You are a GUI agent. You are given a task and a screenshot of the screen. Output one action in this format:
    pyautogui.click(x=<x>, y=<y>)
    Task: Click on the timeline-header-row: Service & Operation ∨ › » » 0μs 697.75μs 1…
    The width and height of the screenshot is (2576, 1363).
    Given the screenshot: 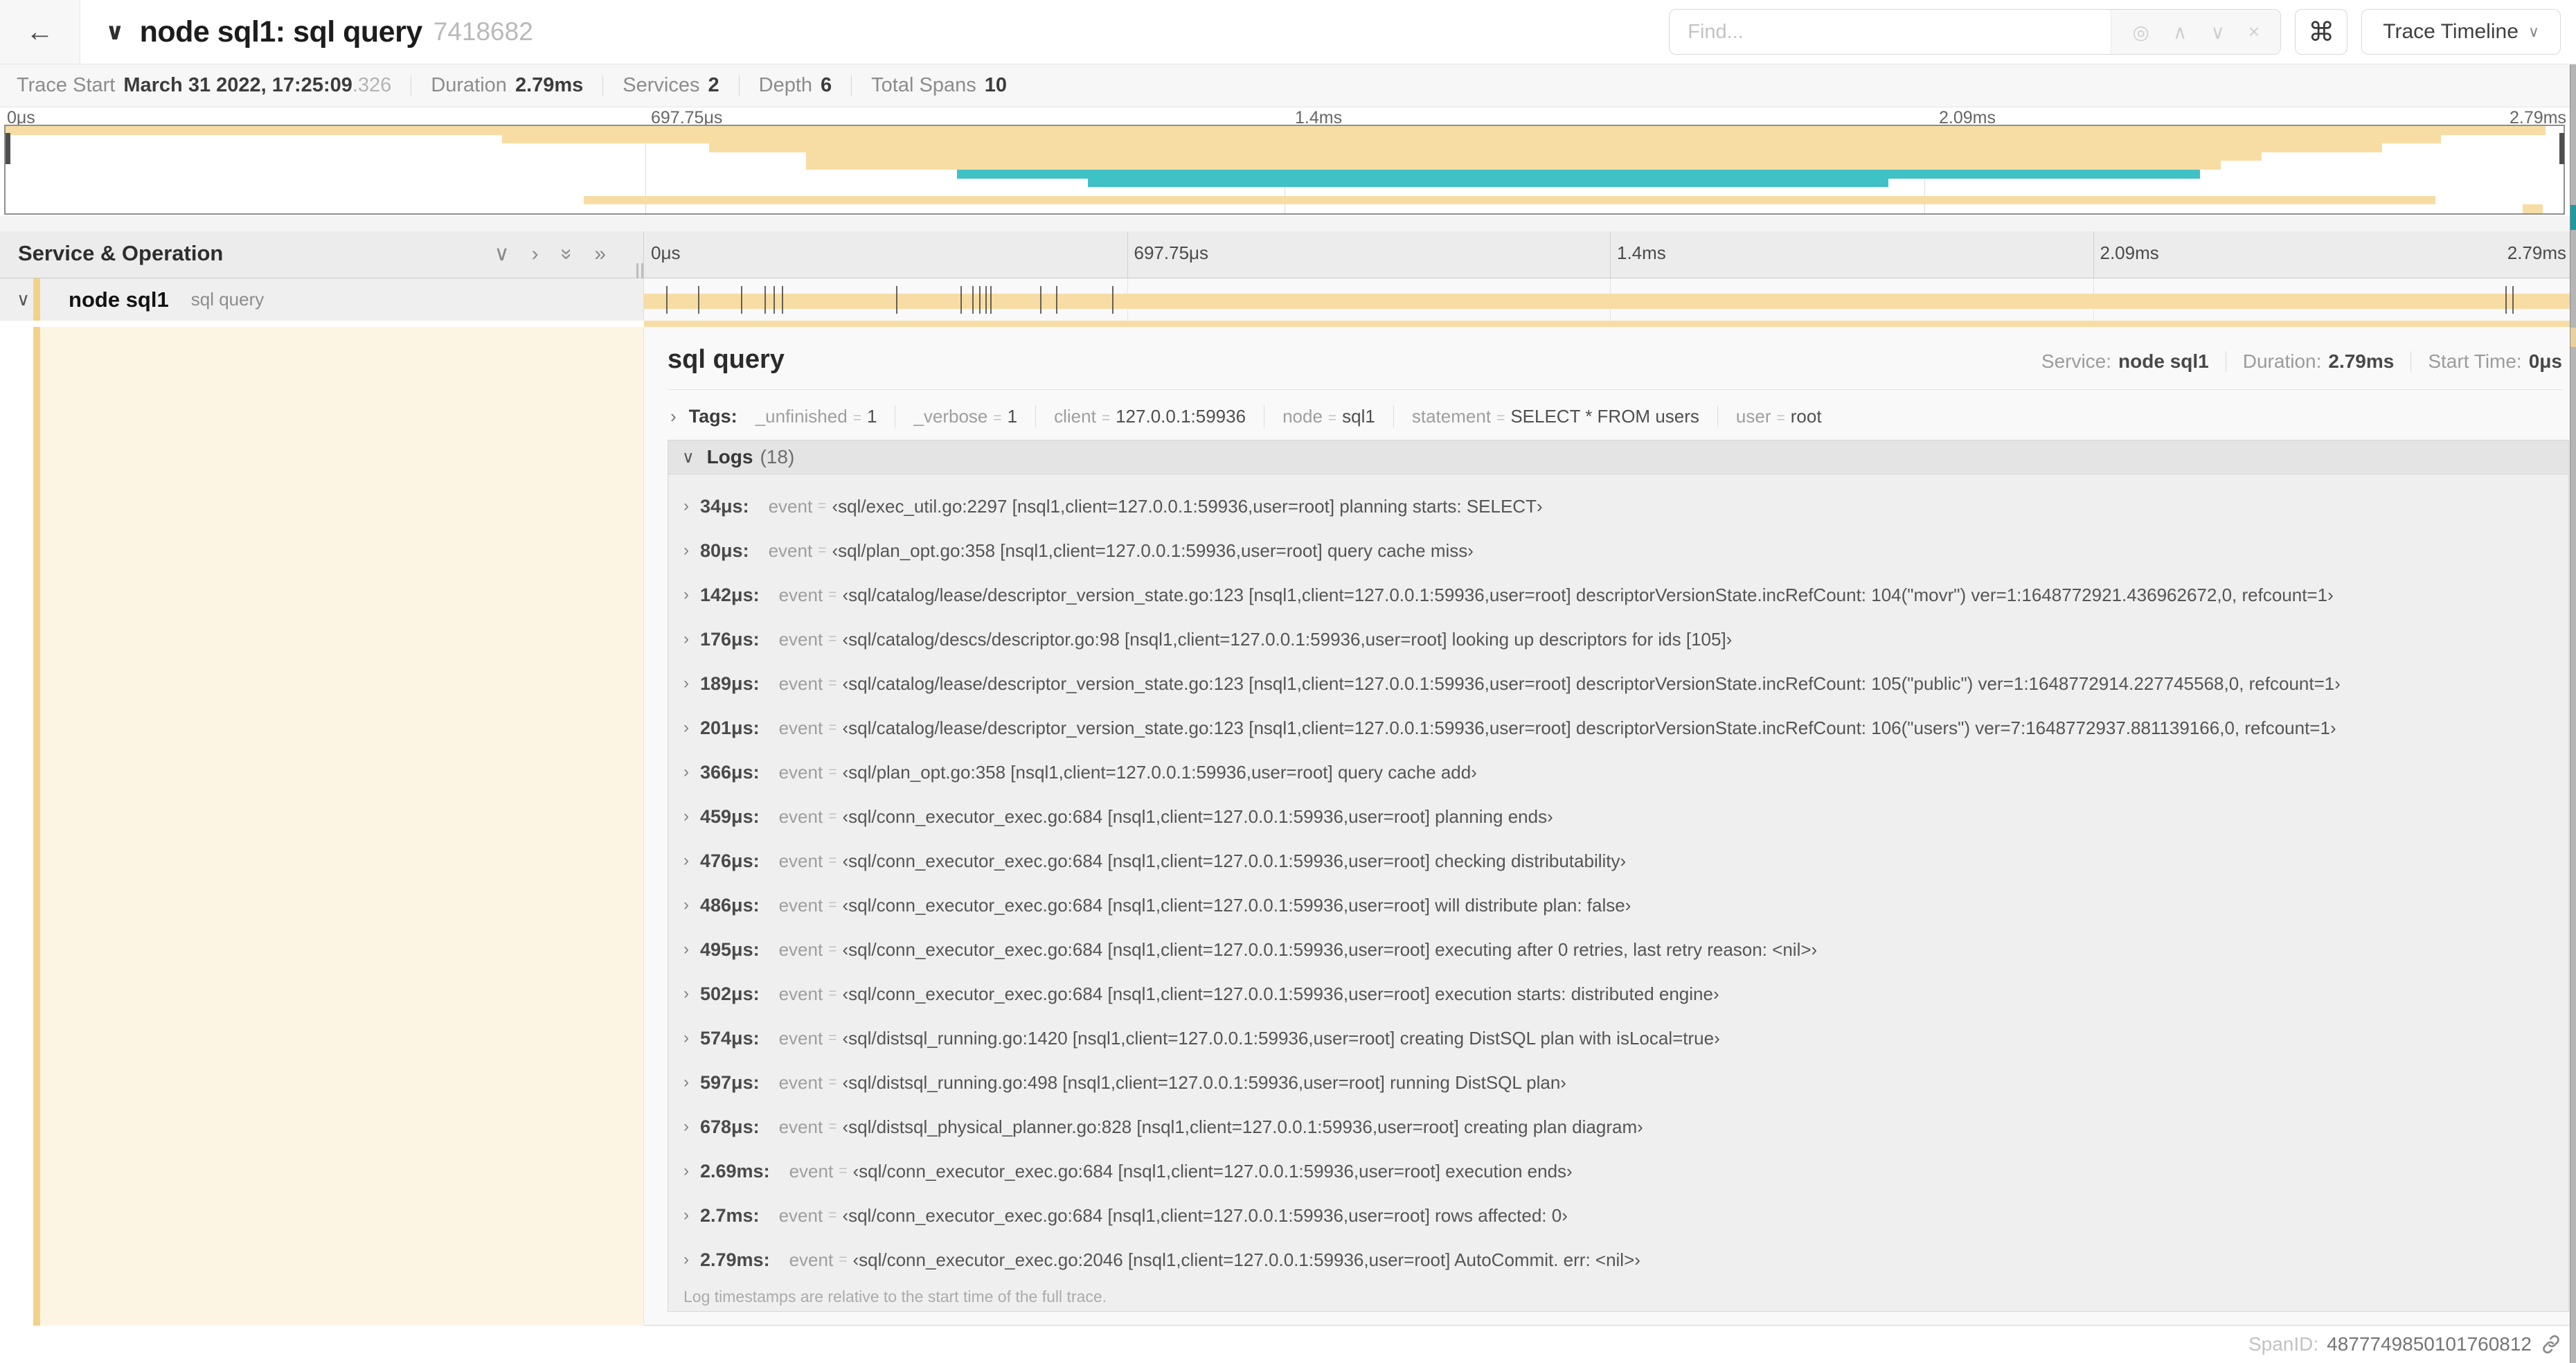 What is the action you would take?
    pyautogui.click(x=1288, y=256)
    